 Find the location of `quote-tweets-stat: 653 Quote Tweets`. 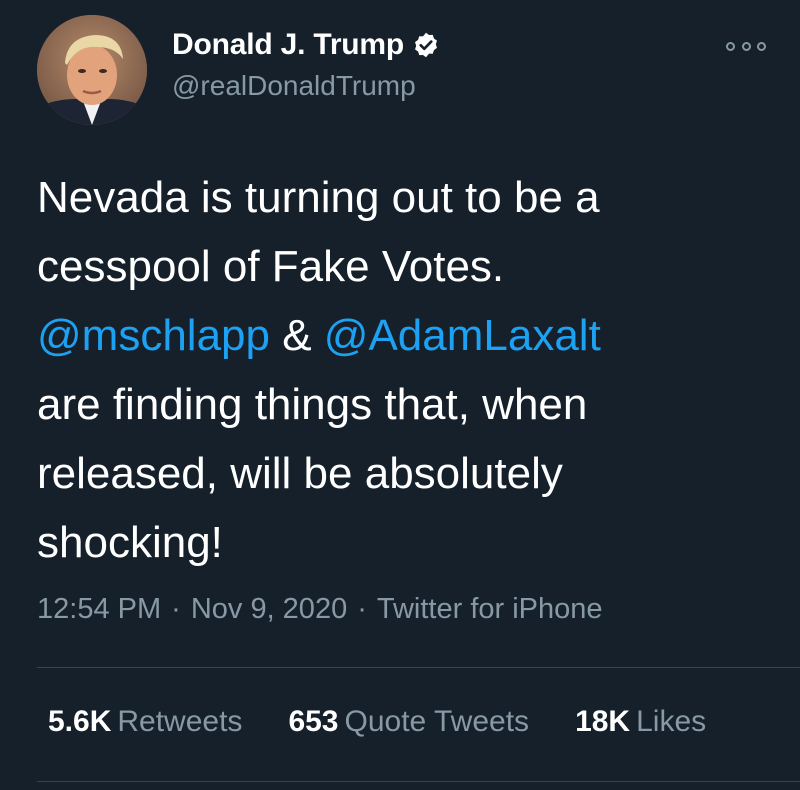

quote-tweets-stat: 653 Quote Tweets is located at coordinates (408, 722).